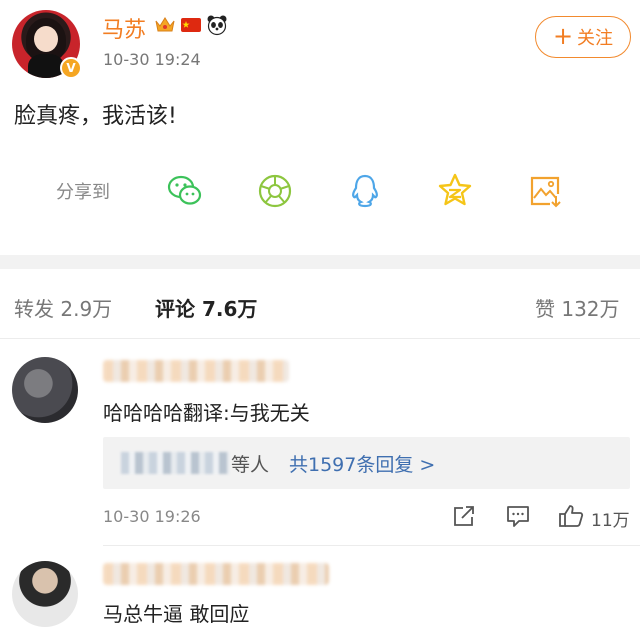 This screenshot has height=637, width=640. What do you see at coordinates (571, 516) in the screenshot?
I see `thumbs-up-icon` at bounding box center [571, 516].